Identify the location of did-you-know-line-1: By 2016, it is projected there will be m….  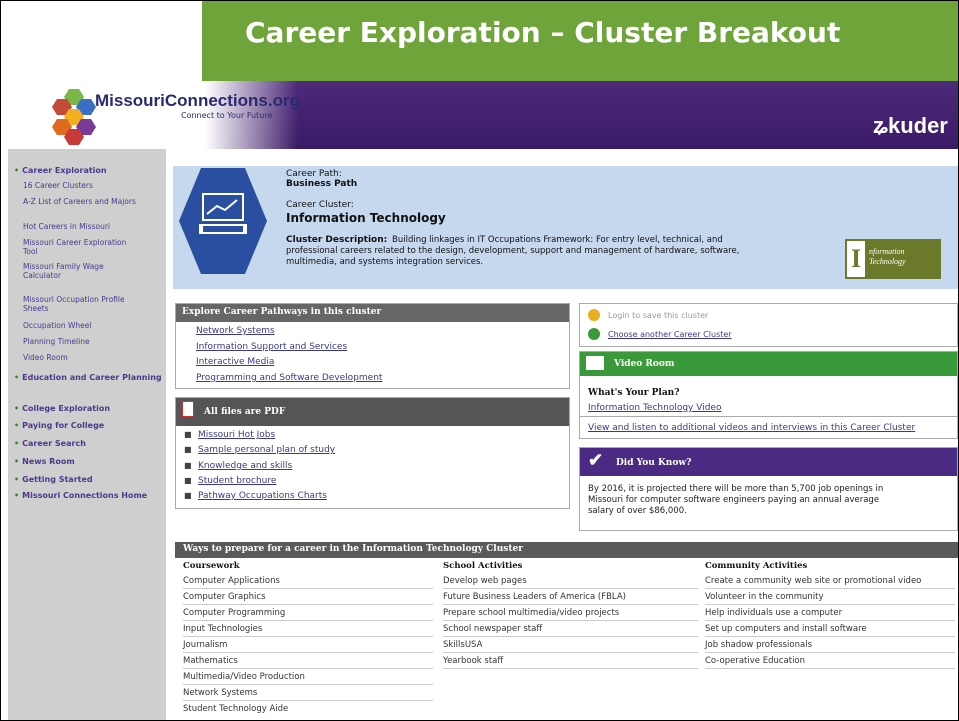
(736, 489).